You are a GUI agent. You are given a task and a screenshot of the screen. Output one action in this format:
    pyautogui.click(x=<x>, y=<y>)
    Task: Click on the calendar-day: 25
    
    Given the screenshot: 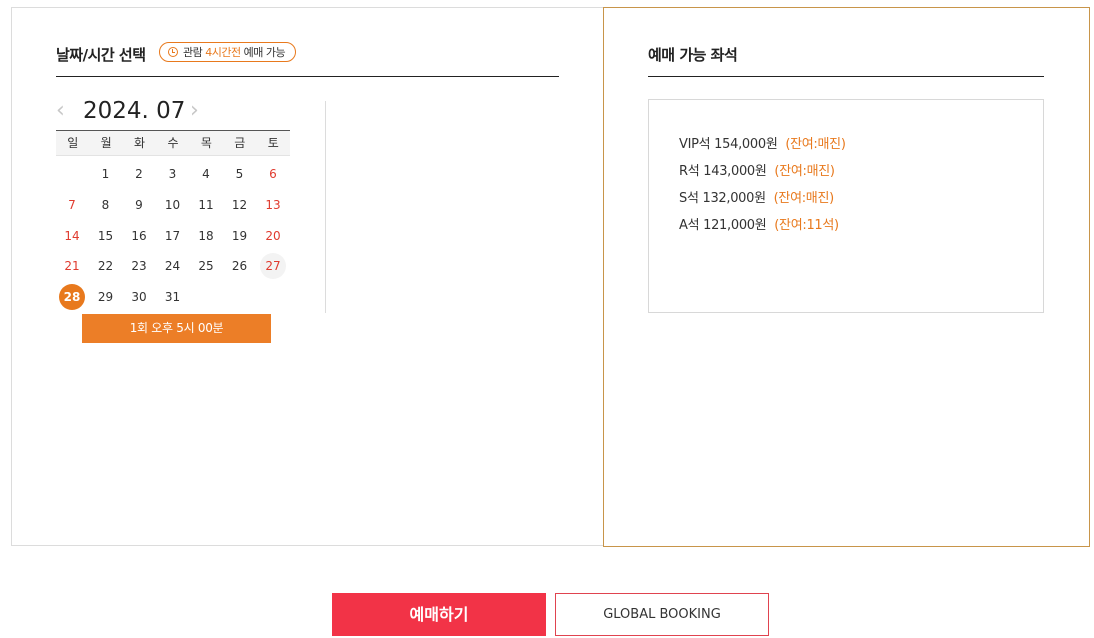 What is the action you would take?
    pyautogui.click(x=206, y=266)
    